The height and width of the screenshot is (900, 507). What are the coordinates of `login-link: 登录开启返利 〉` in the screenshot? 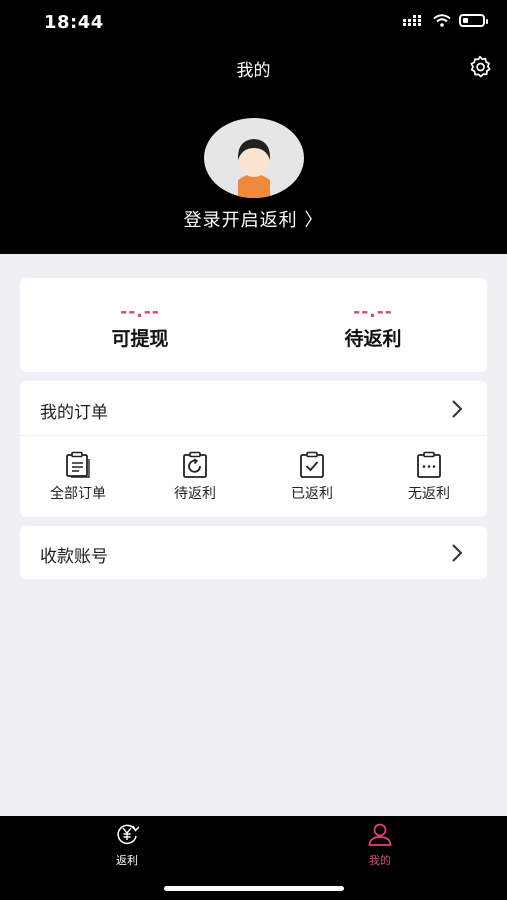 It's located at (253, 219).